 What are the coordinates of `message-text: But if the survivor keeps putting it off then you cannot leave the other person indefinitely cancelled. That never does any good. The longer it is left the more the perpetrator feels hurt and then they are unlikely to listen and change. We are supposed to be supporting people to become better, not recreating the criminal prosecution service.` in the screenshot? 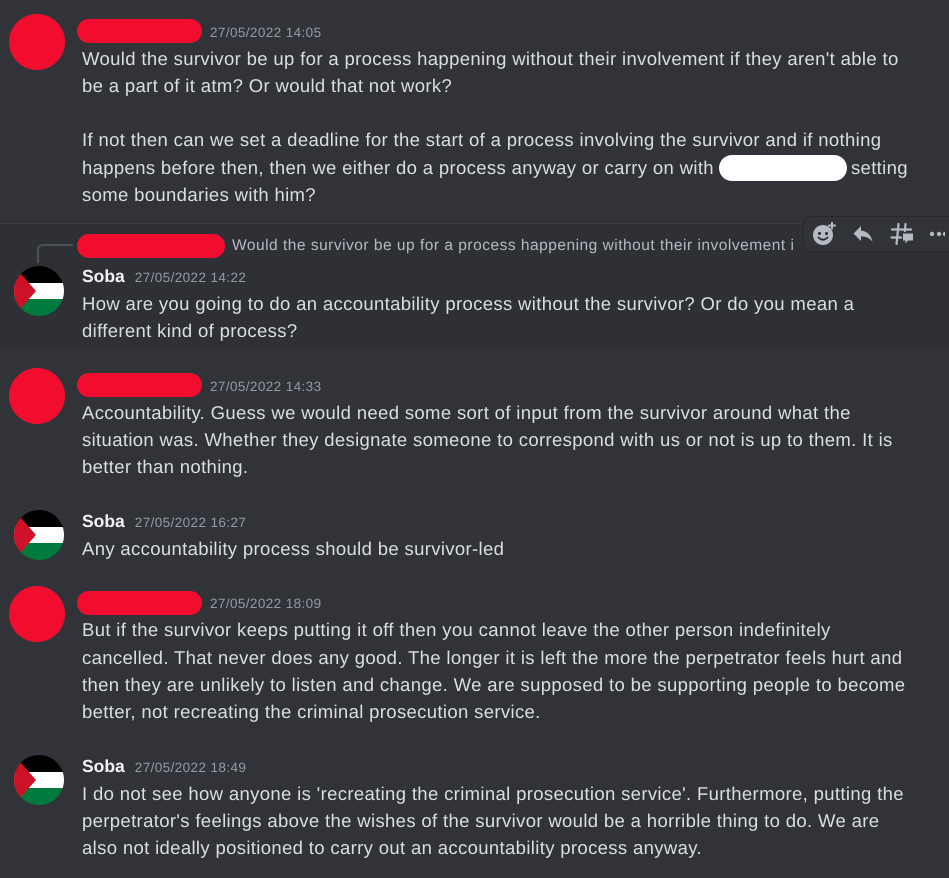 It's located at (494, 671).